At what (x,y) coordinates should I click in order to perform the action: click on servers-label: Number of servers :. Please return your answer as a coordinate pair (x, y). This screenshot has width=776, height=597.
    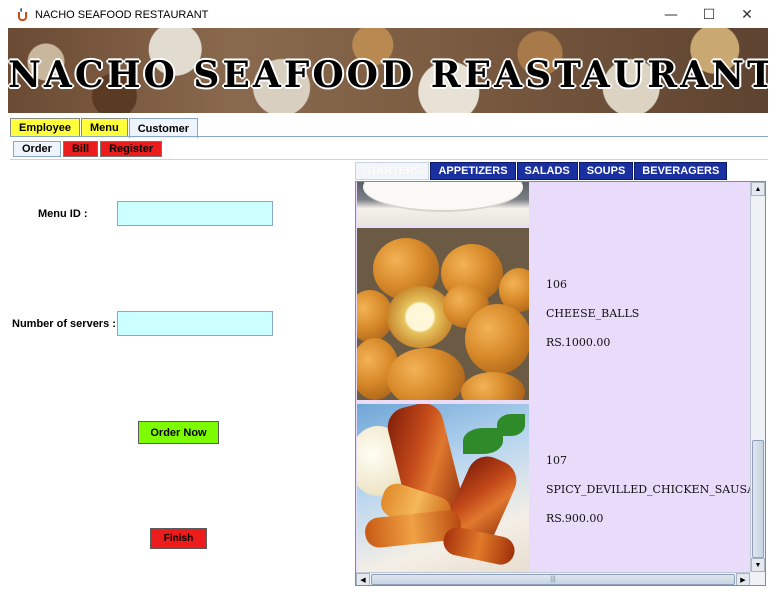
    Looking at the image, I should click on (64, 324).